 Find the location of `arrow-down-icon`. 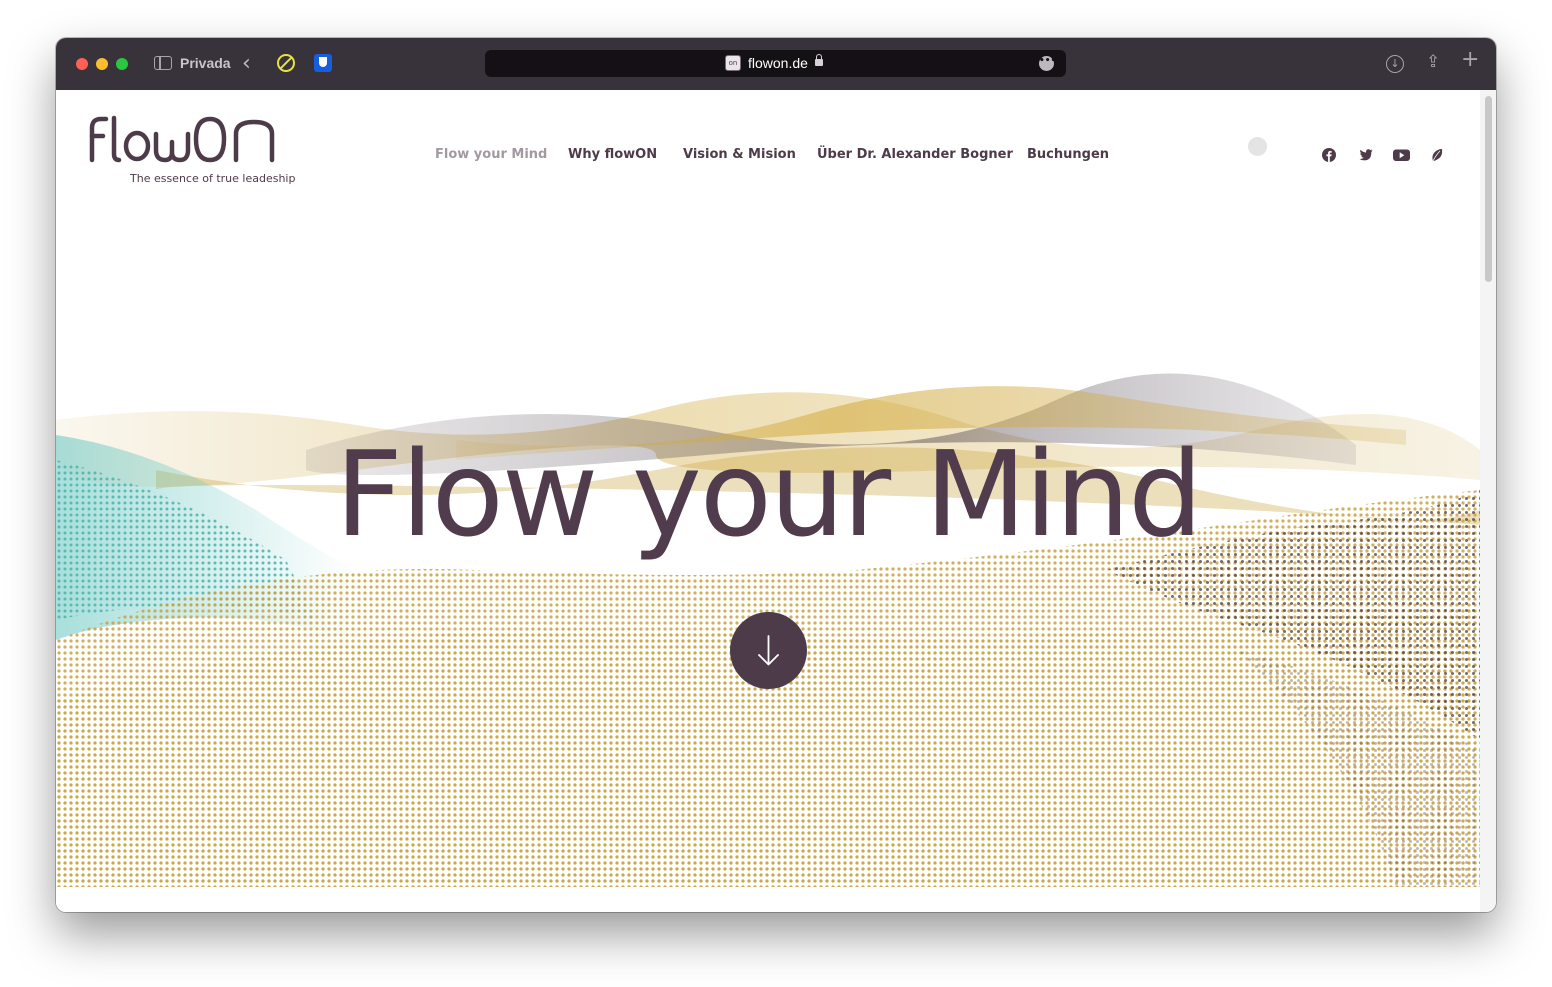

arrow-down-icon is located at coordinates (768, 650).